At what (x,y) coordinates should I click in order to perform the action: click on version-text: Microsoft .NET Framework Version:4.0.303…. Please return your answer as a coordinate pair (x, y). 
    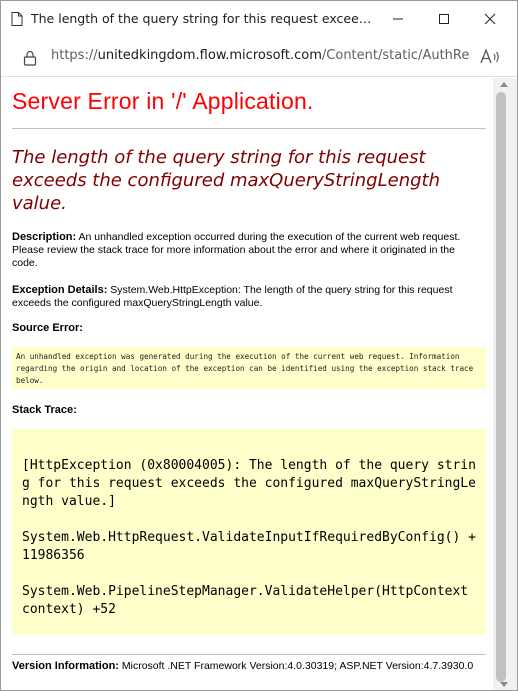
    Looking at the image, I should click on (296, 666).